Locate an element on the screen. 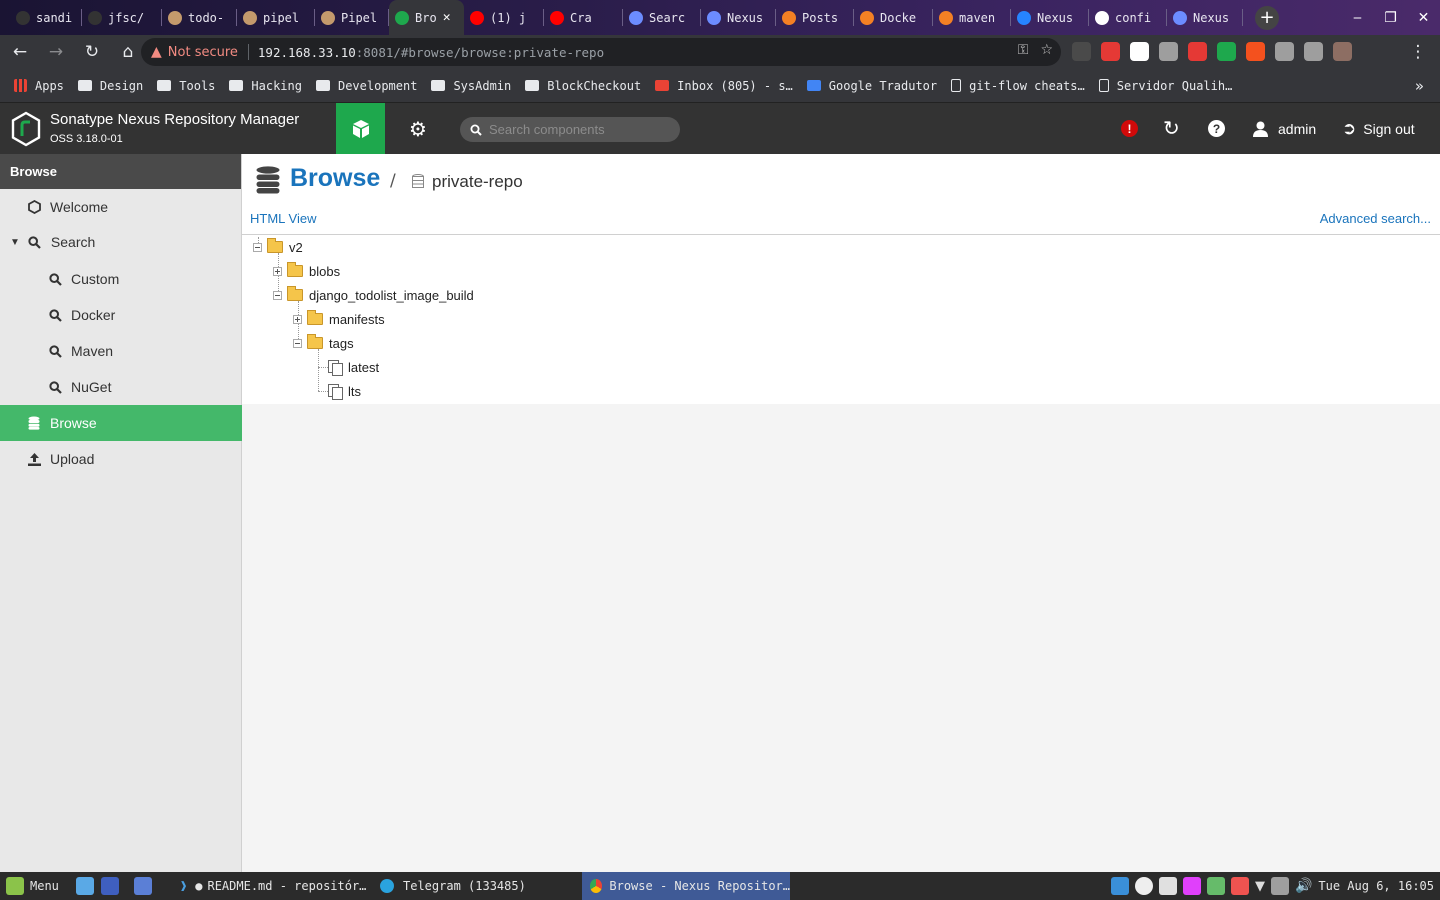  chrome-menu-icon: ⋮ is located at coordinates (1418, 52).